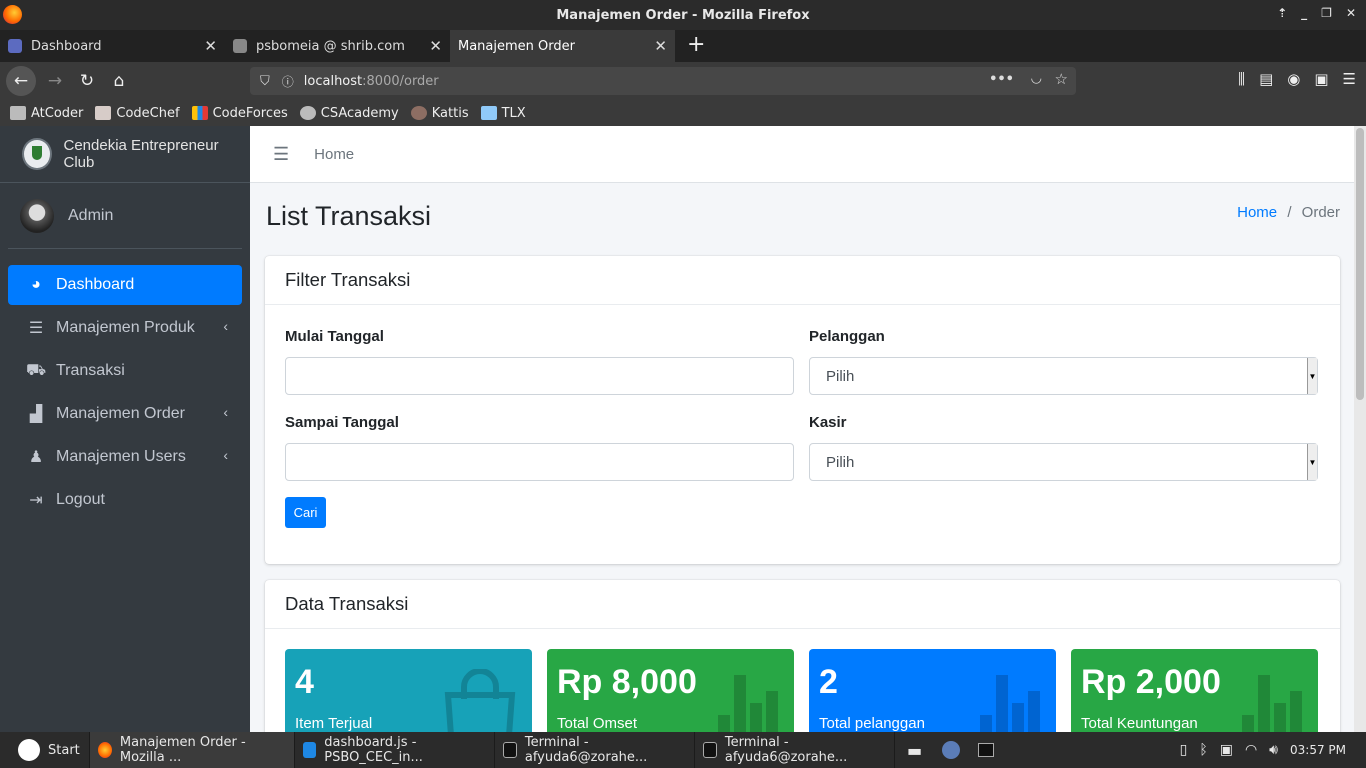 This screenshot has height=768, width=1366. Describe the element at coordinates (45, 750) in the screenshot. I see `start-button: Start` at that location.